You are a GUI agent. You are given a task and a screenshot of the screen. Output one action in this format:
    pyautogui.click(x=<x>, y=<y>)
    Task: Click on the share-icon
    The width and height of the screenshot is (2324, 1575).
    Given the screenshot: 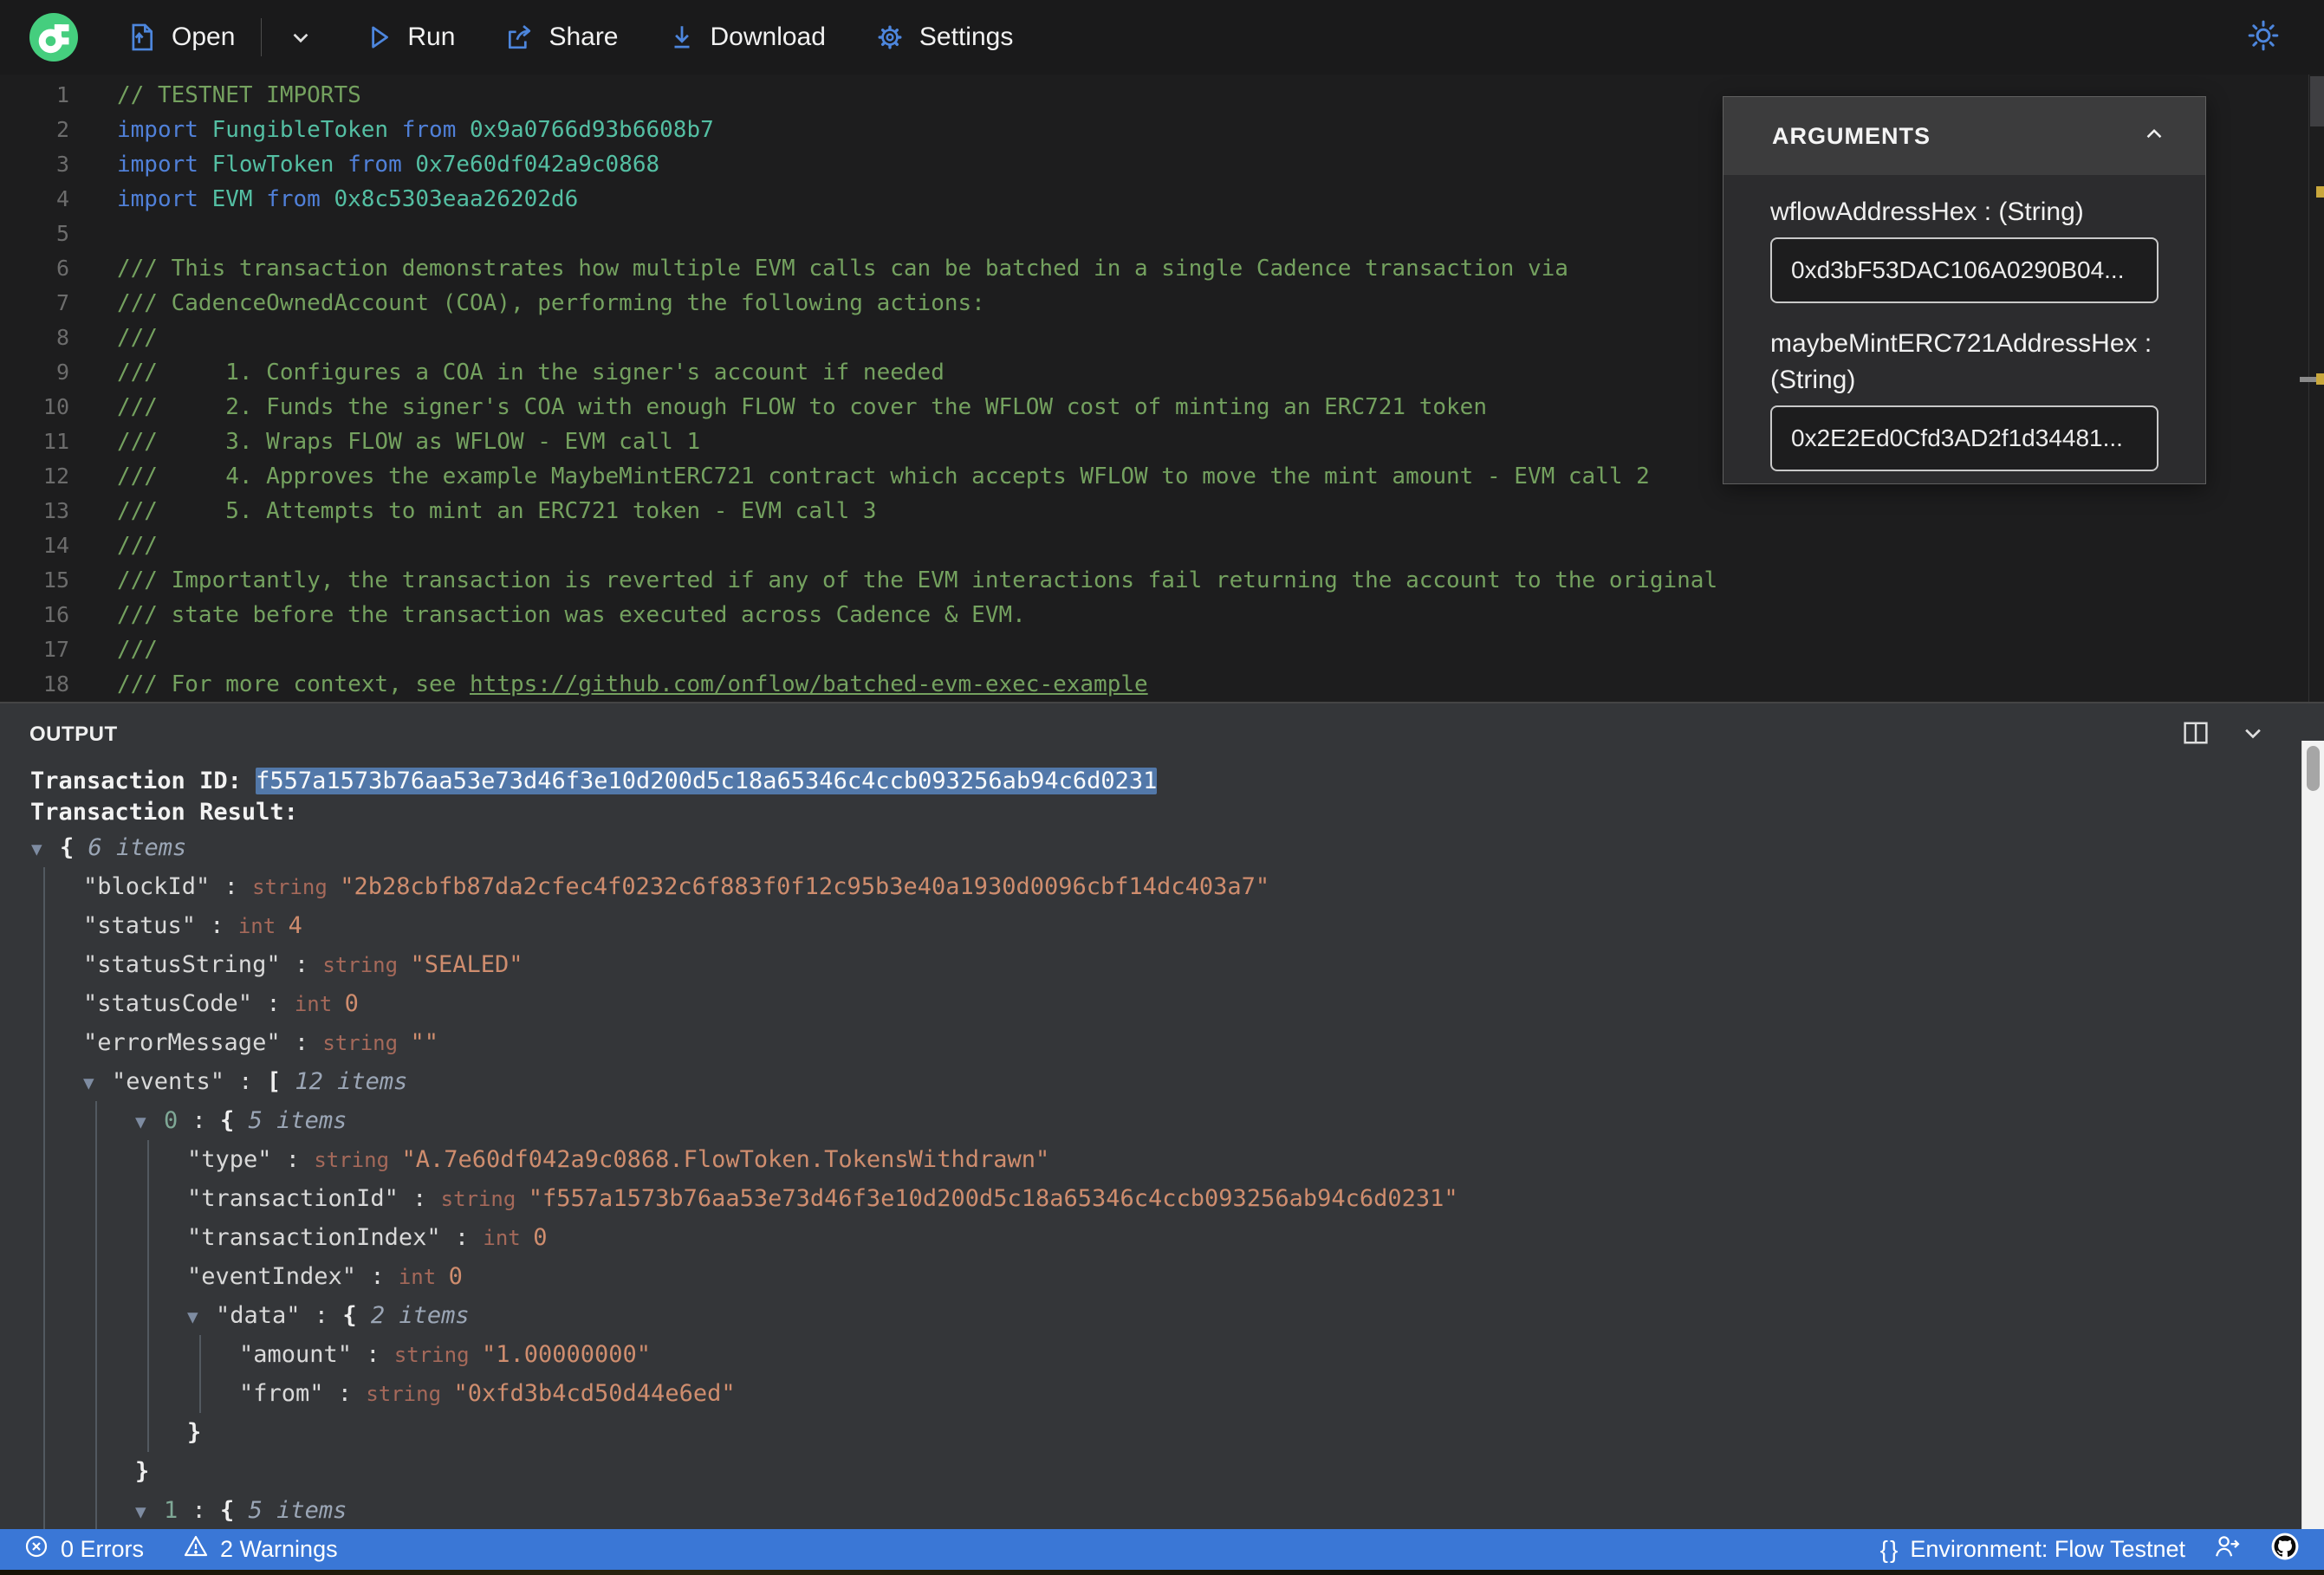 What is the action you would take?
    pyautogui.click(x=519, y=38)
    